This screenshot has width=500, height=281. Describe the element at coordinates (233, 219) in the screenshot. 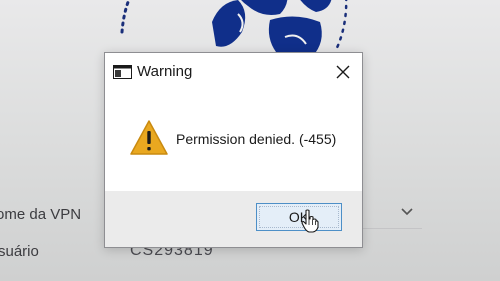

I see `dialog-footer: OK` at that location.